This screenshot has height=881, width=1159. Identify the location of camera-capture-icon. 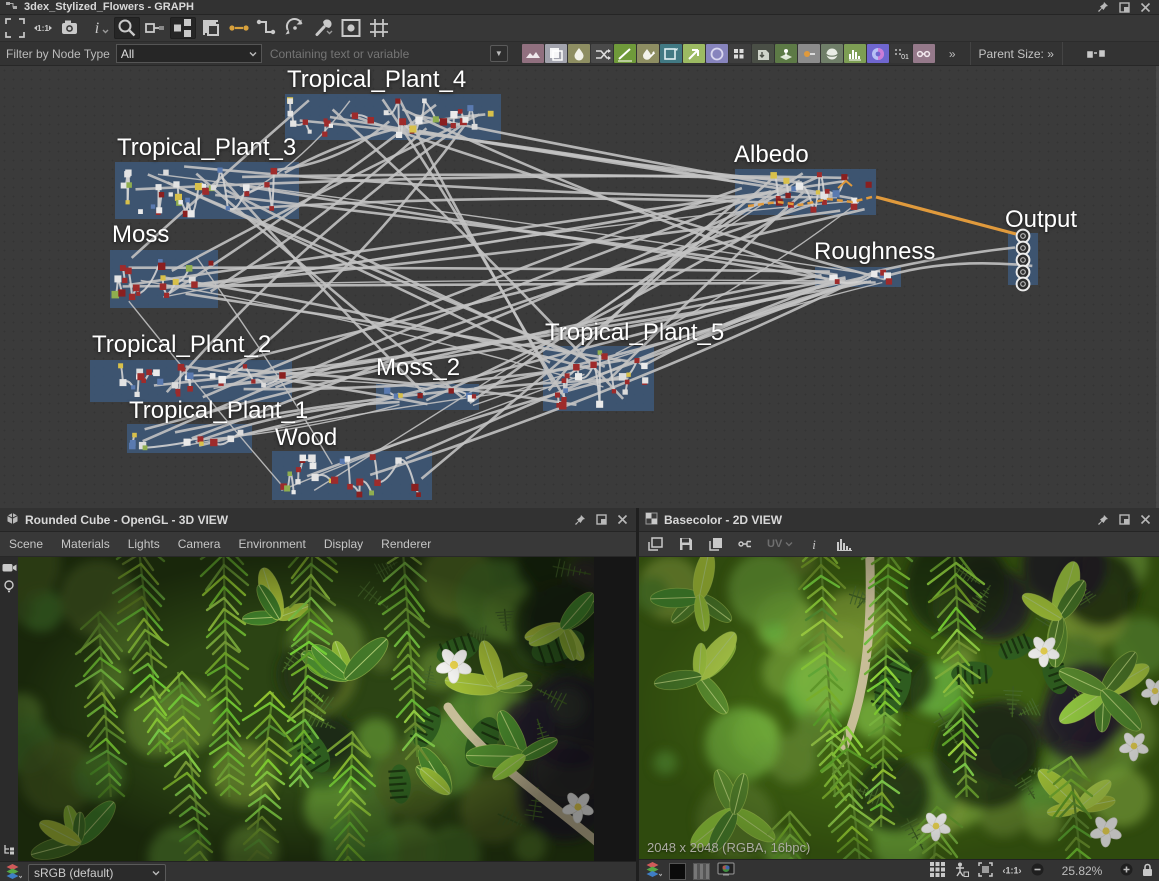
(71, 28).